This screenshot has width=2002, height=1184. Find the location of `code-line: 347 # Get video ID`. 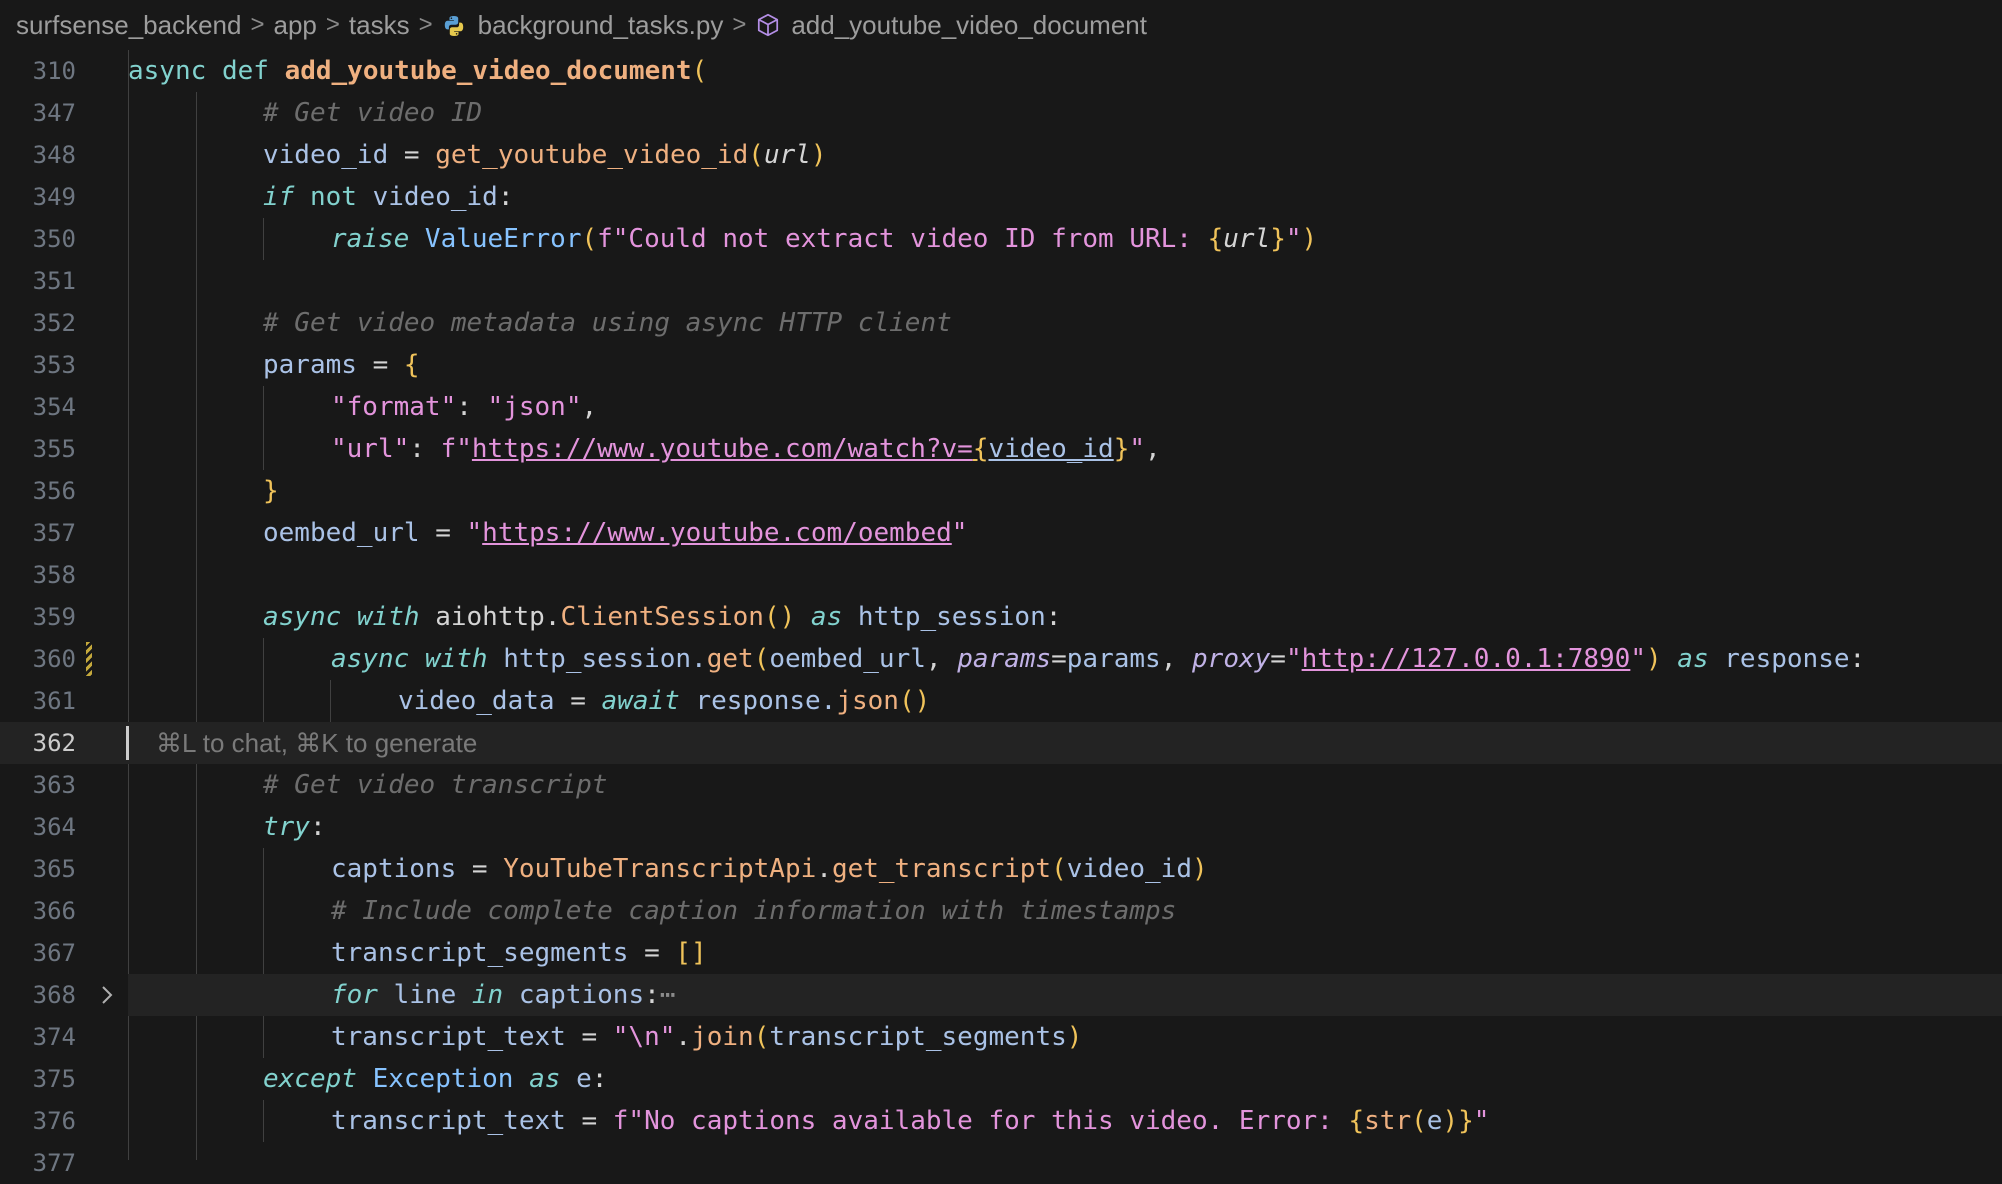

code-line: 347 # Get video ID is located at coordinates (1001, 113).